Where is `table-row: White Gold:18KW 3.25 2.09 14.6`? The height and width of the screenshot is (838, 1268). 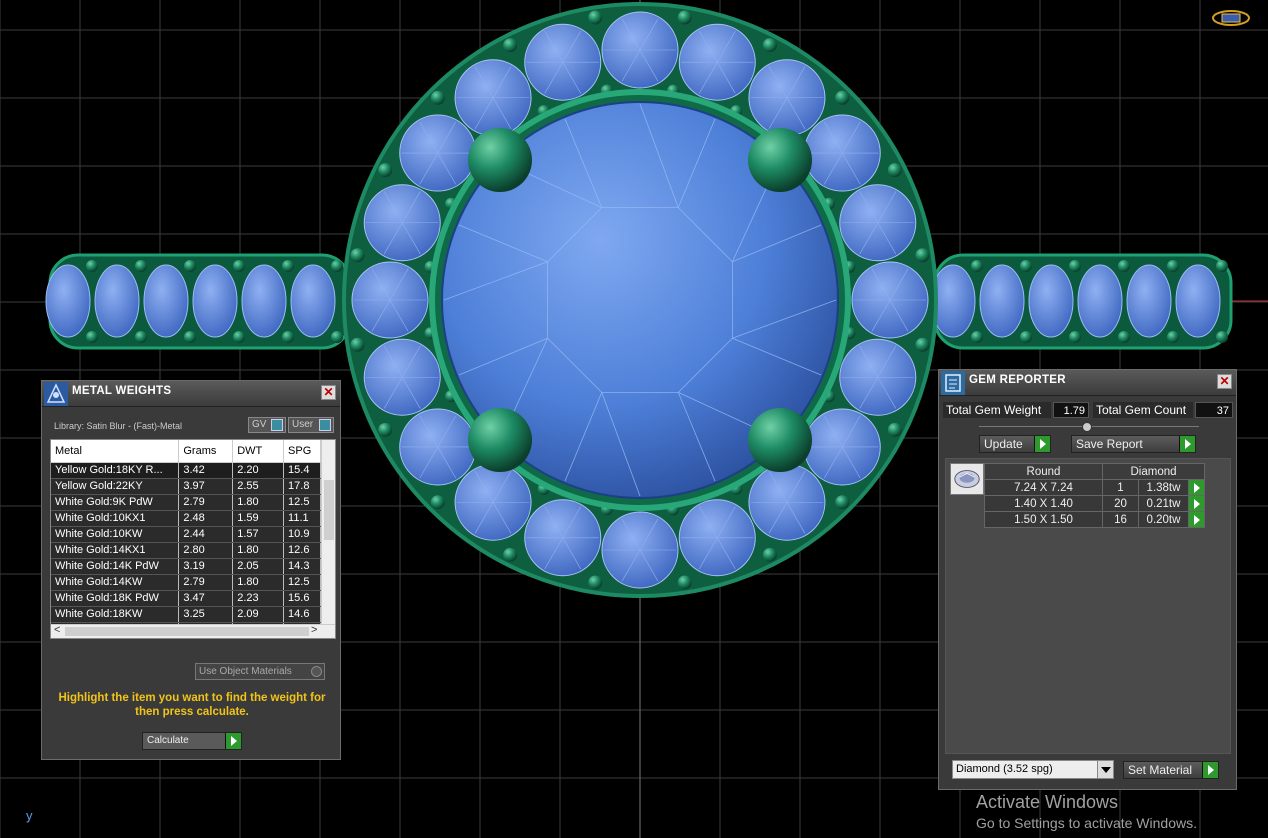 table-row: White Gold:18KW 3.25 2.09 14.6 is located at coordinates (186, 614).